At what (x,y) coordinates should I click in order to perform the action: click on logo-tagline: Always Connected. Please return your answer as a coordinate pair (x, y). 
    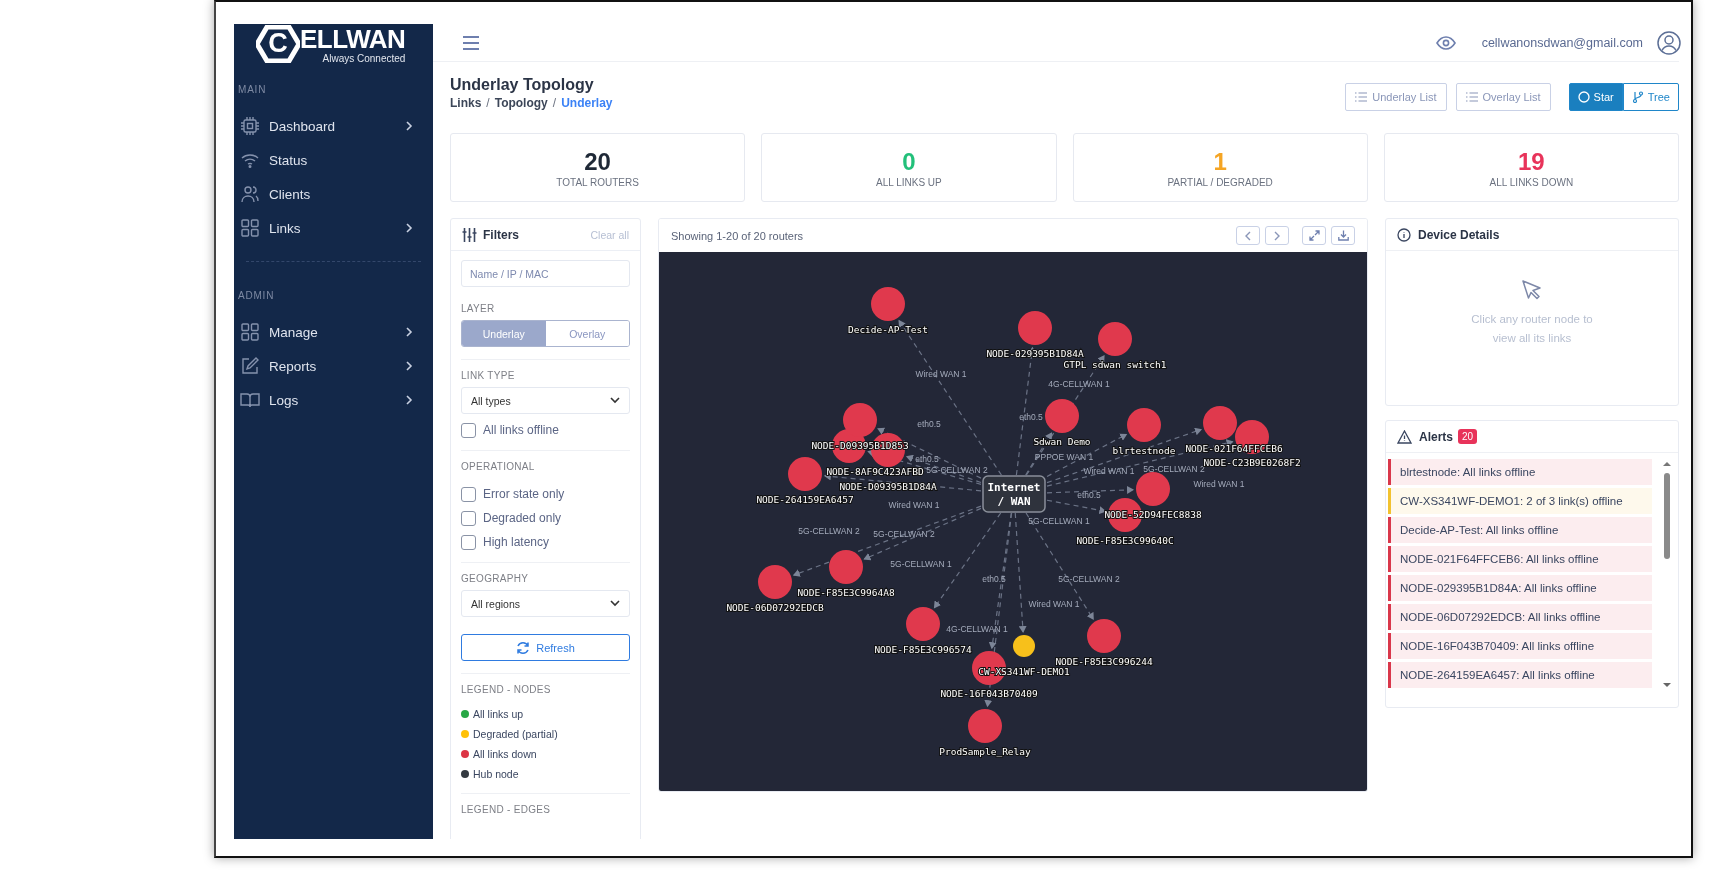
    Looking at the image, I should click on (364, 58).